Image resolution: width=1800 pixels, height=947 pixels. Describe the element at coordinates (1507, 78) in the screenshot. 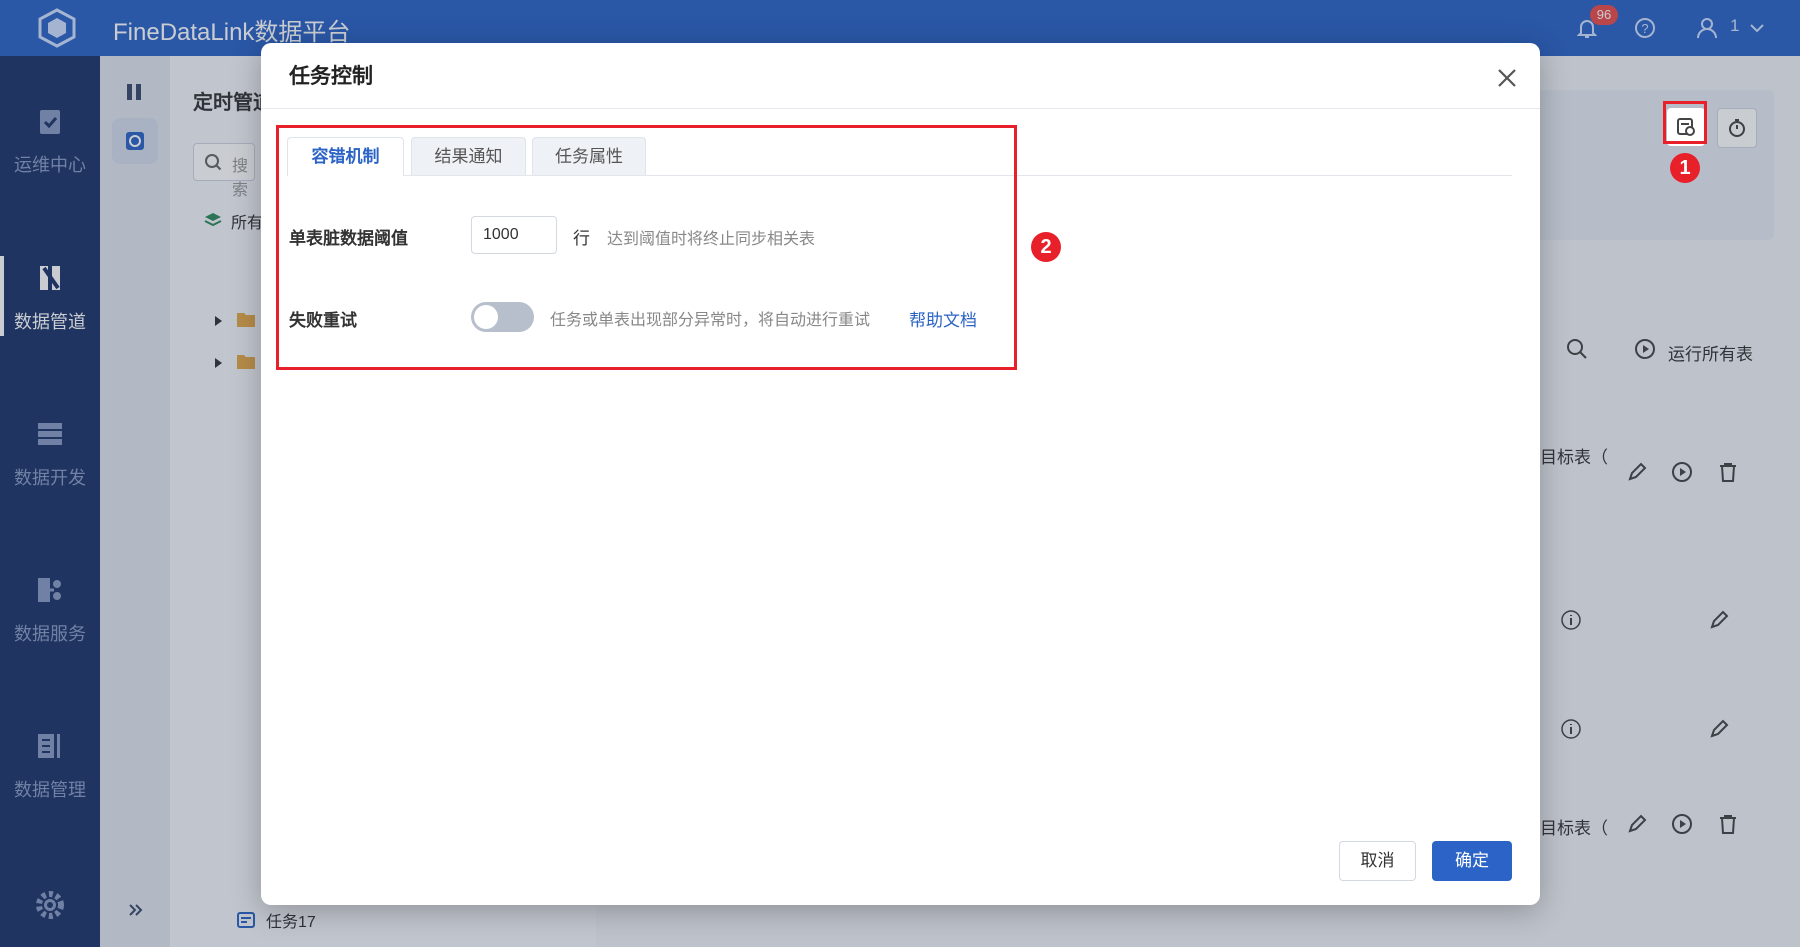

I see `close-icon` at that location.